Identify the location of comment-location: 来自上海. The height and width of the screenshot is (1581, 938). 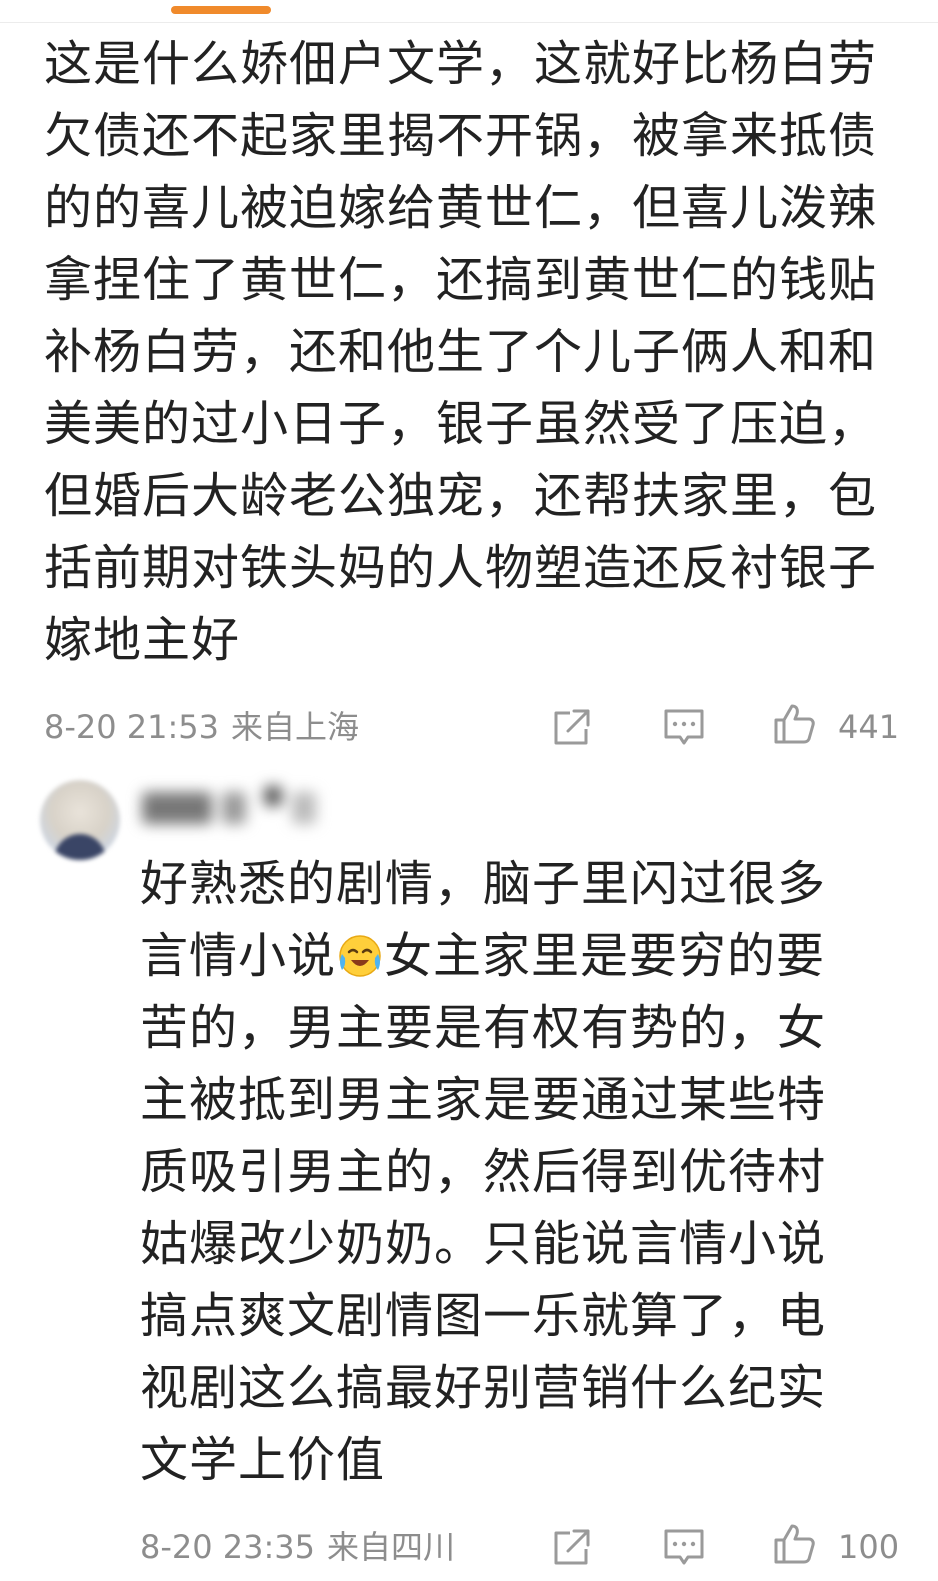
(295, 727).